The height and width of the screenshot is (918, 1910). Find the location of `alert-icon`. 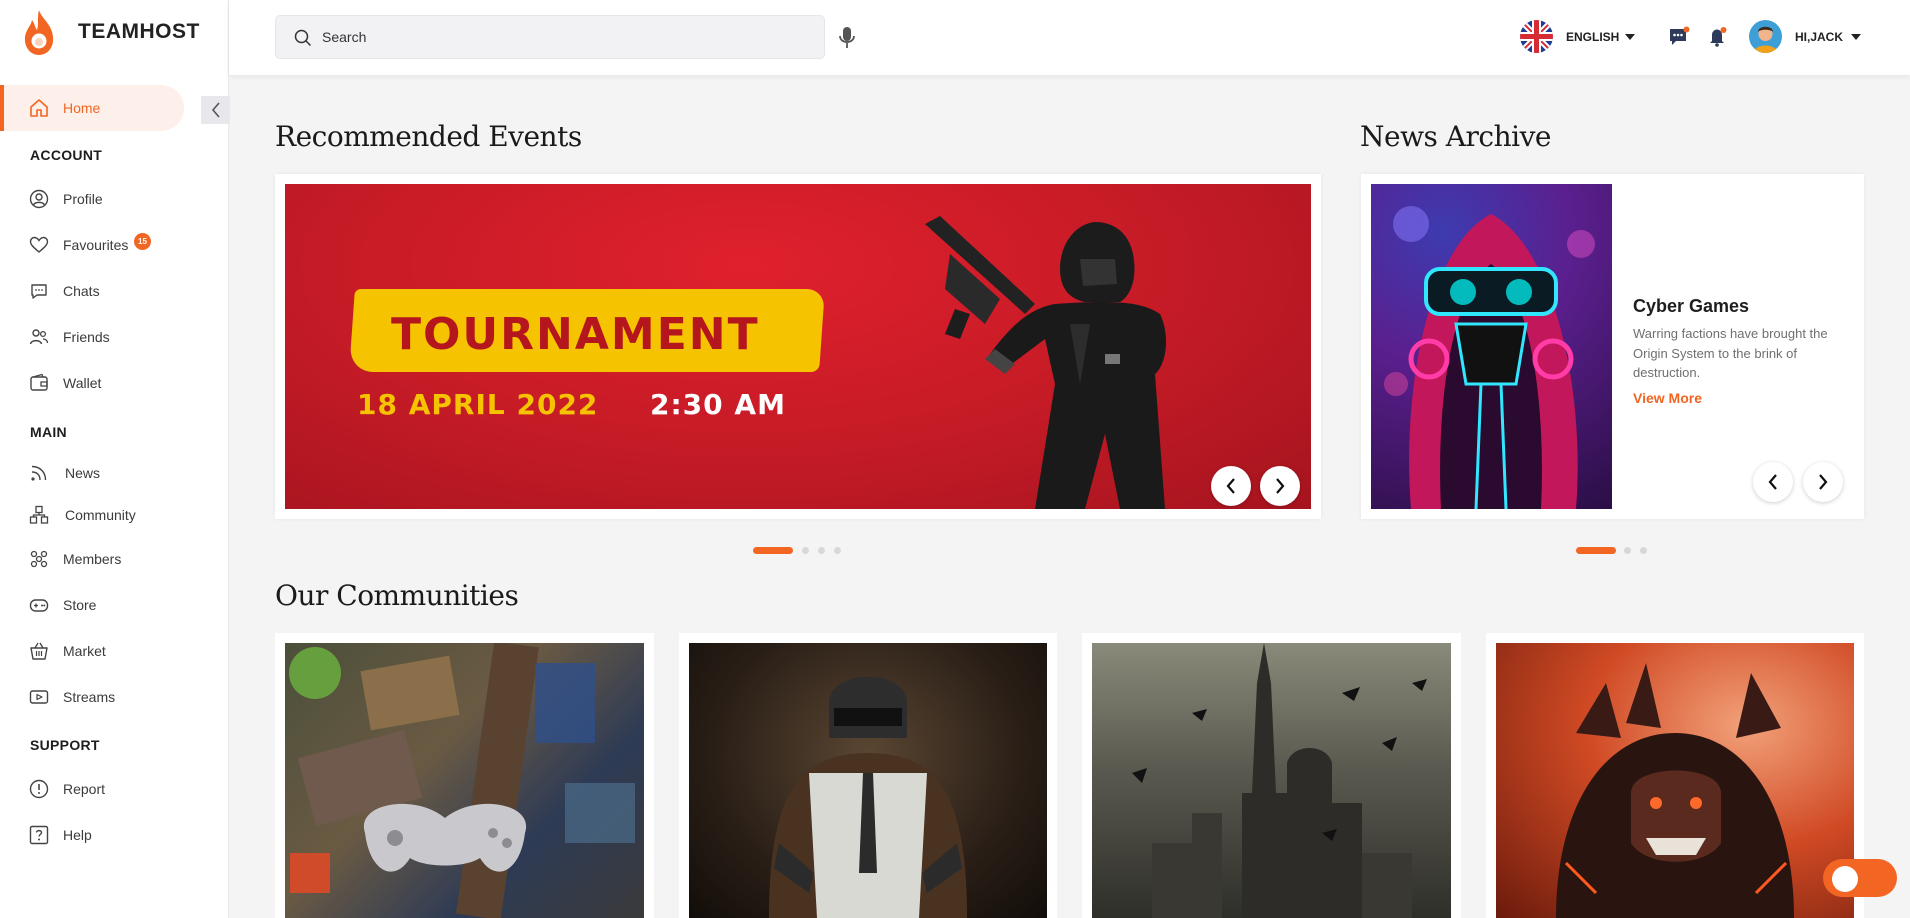

alert-icon is located at coordinates (39, 789).